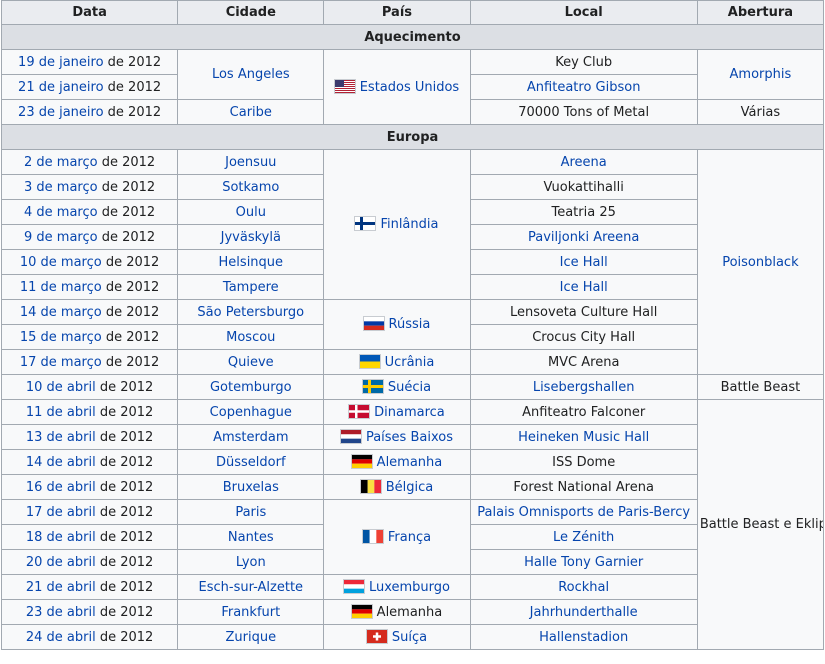  I want to click on city-link: Moscou, so click(250, 337).